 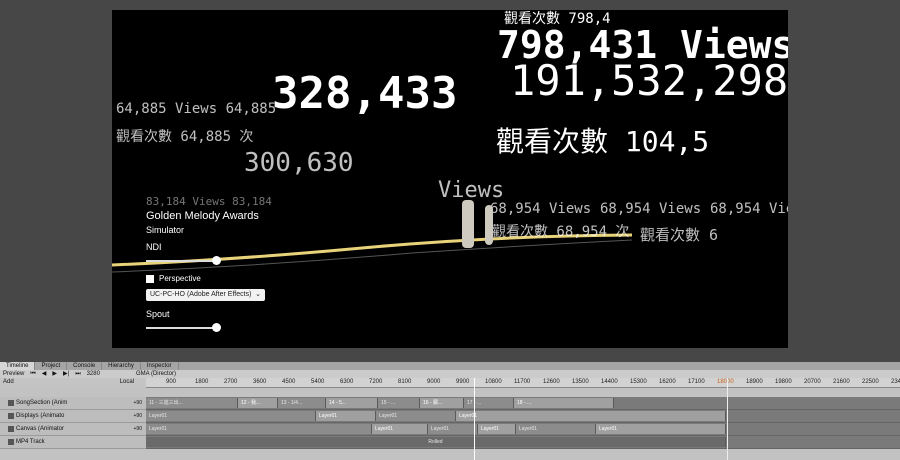 What do you see at coordinates (202, 216) in the screenshot?
I see `overlay-title: Golden Melody Awards` at bounding box center [202, 216].